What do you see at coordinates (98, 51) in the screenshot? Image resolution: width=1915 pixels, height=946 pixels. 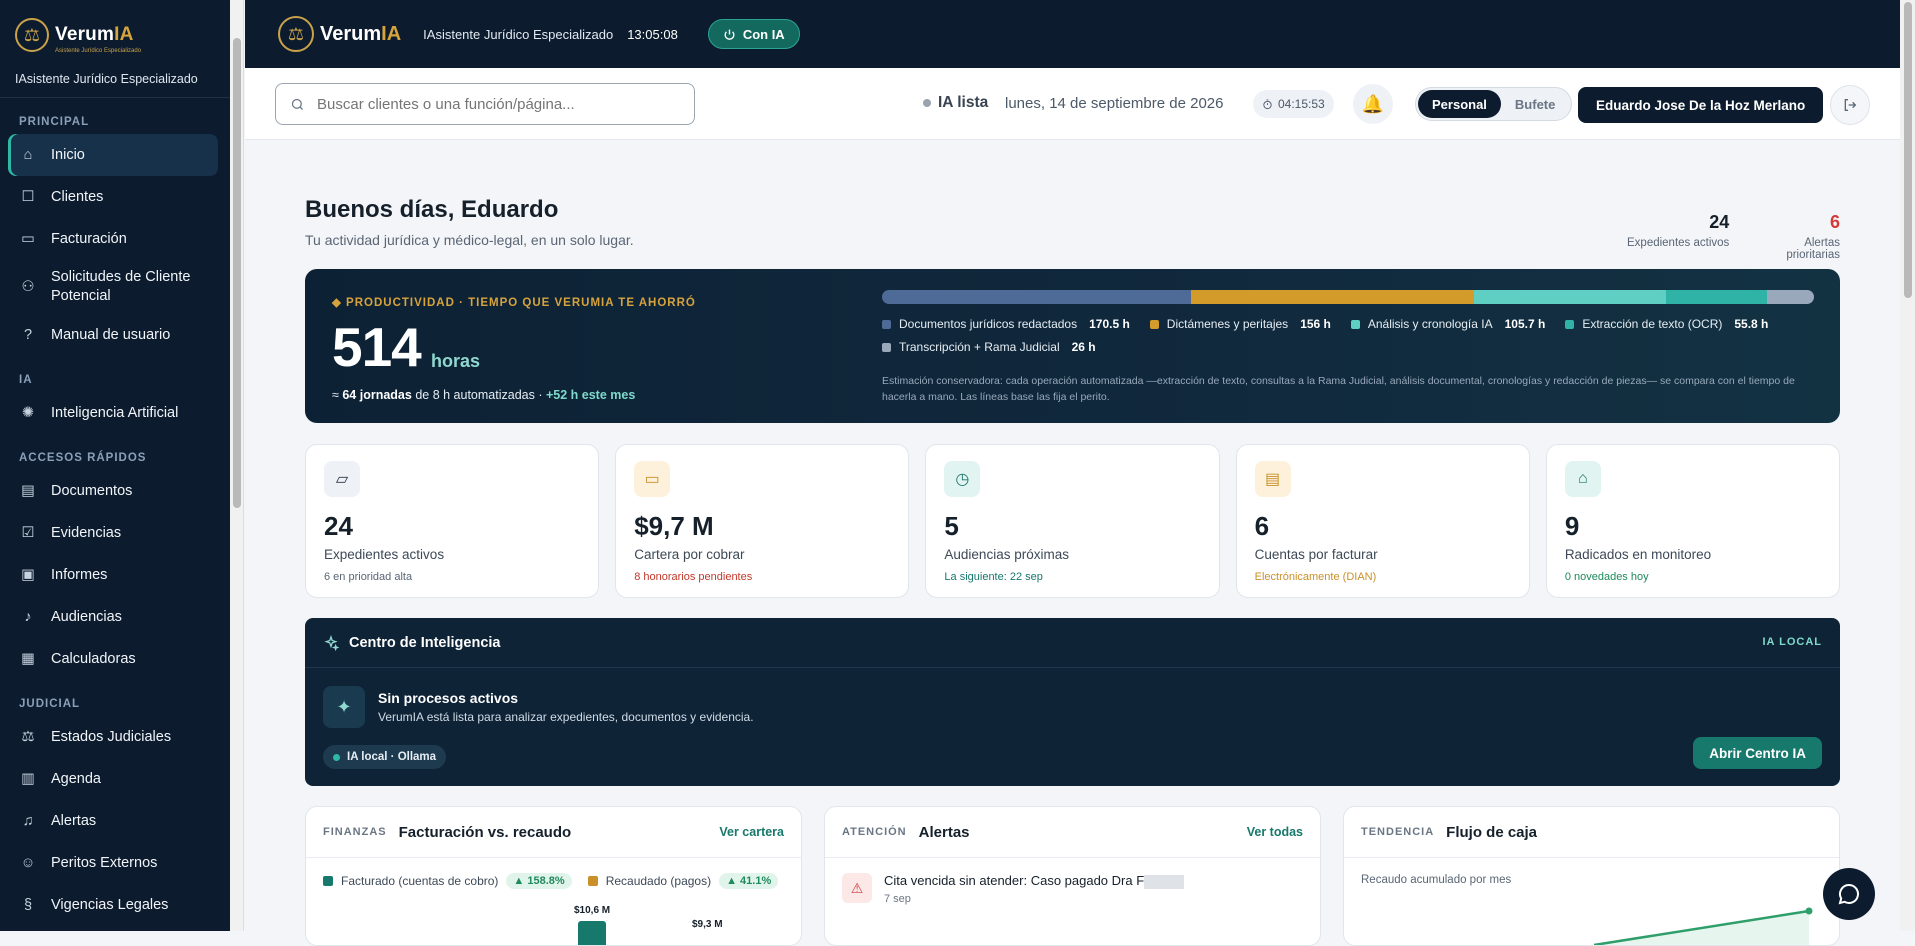 I see `brand-tagline: Asistente Jurídico Especializado` at bounding box center [98, 51].